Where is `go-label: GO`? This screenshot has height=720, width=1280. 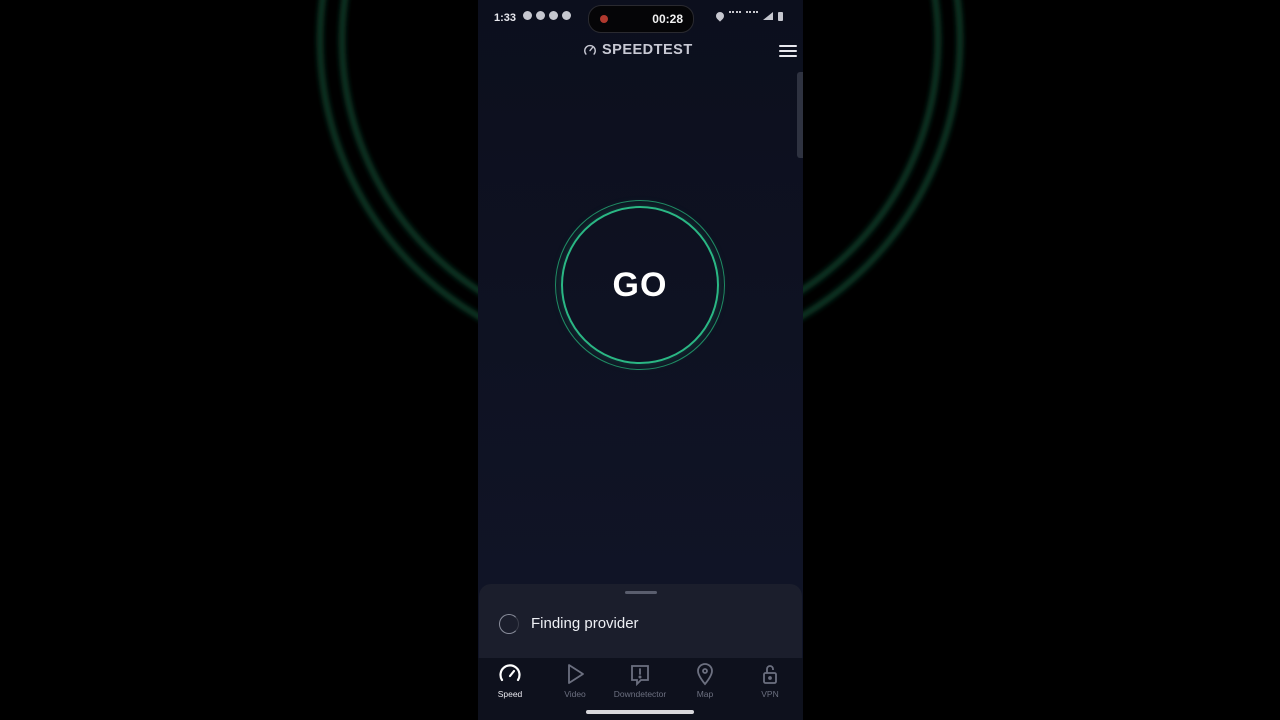
go-label: GO is located at coordinates (640, 285).